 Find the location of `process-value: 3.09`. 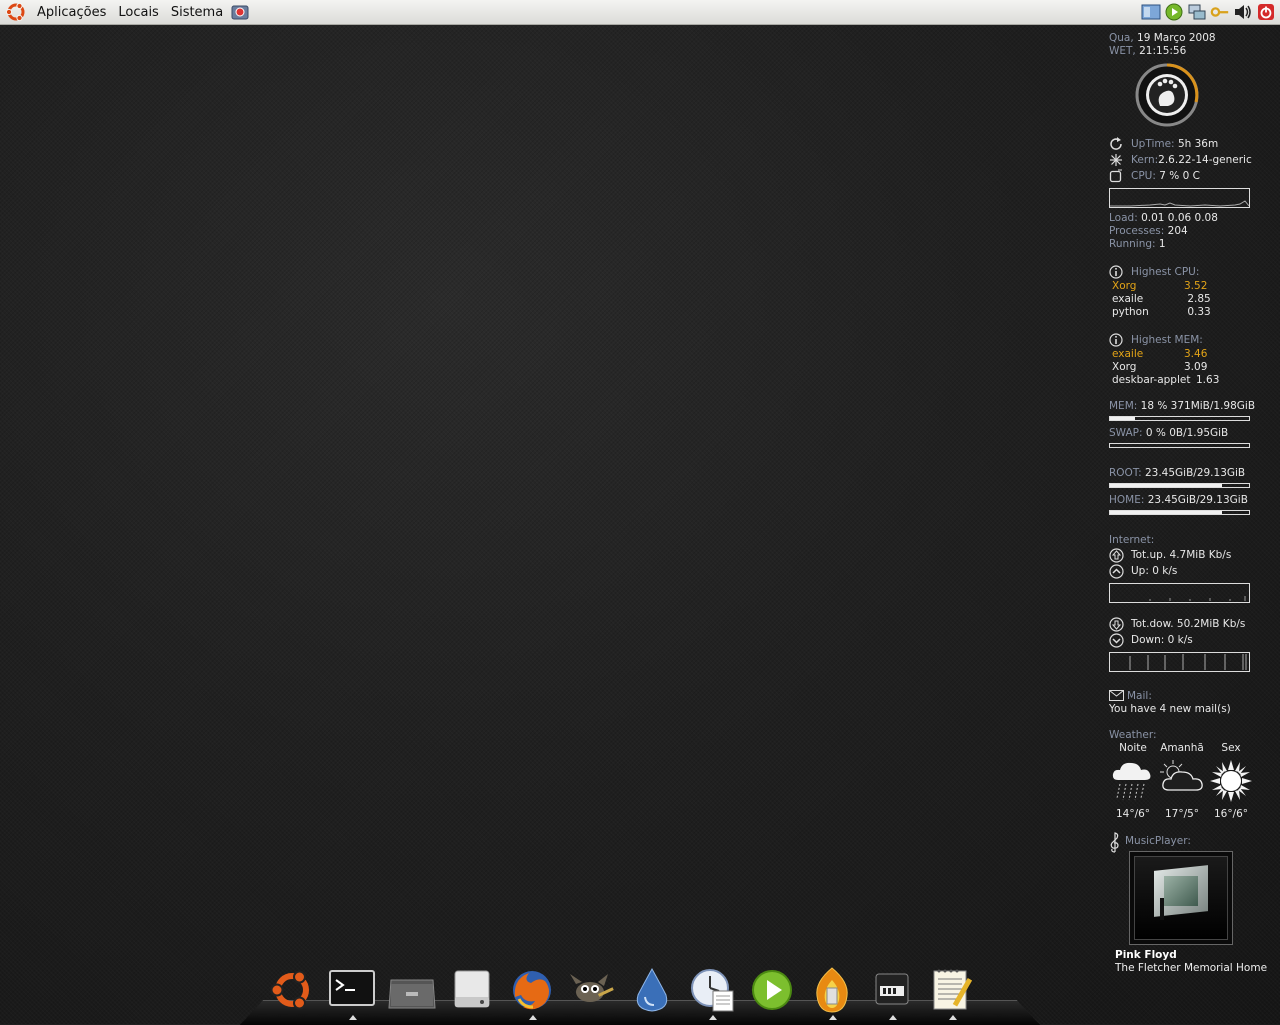

process-value: 3.09 is located at coordinates (1196, 367).